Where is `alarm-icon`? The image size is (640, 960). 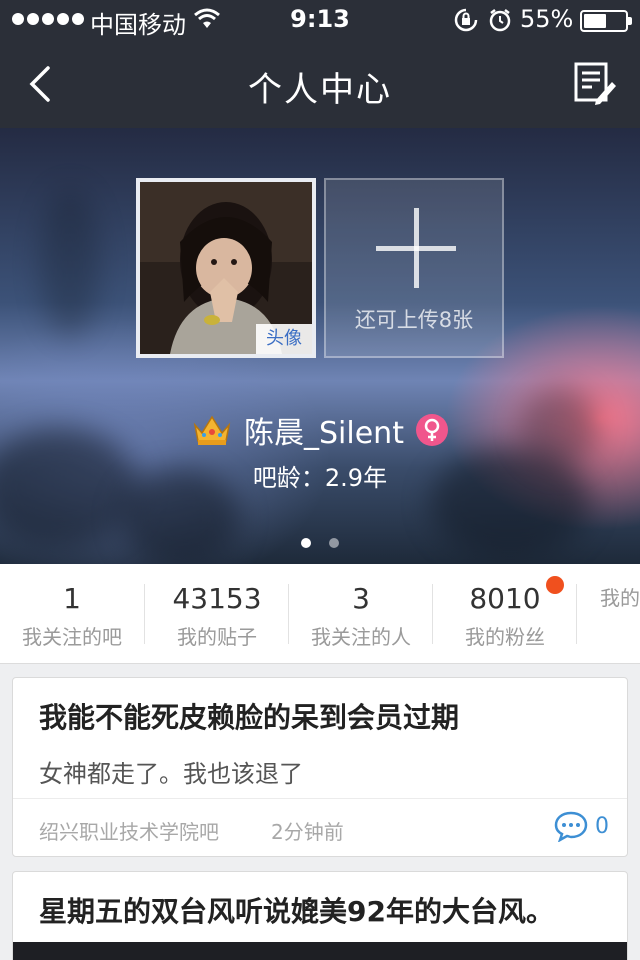 alarm-icon is located at coordinates (500, 20).